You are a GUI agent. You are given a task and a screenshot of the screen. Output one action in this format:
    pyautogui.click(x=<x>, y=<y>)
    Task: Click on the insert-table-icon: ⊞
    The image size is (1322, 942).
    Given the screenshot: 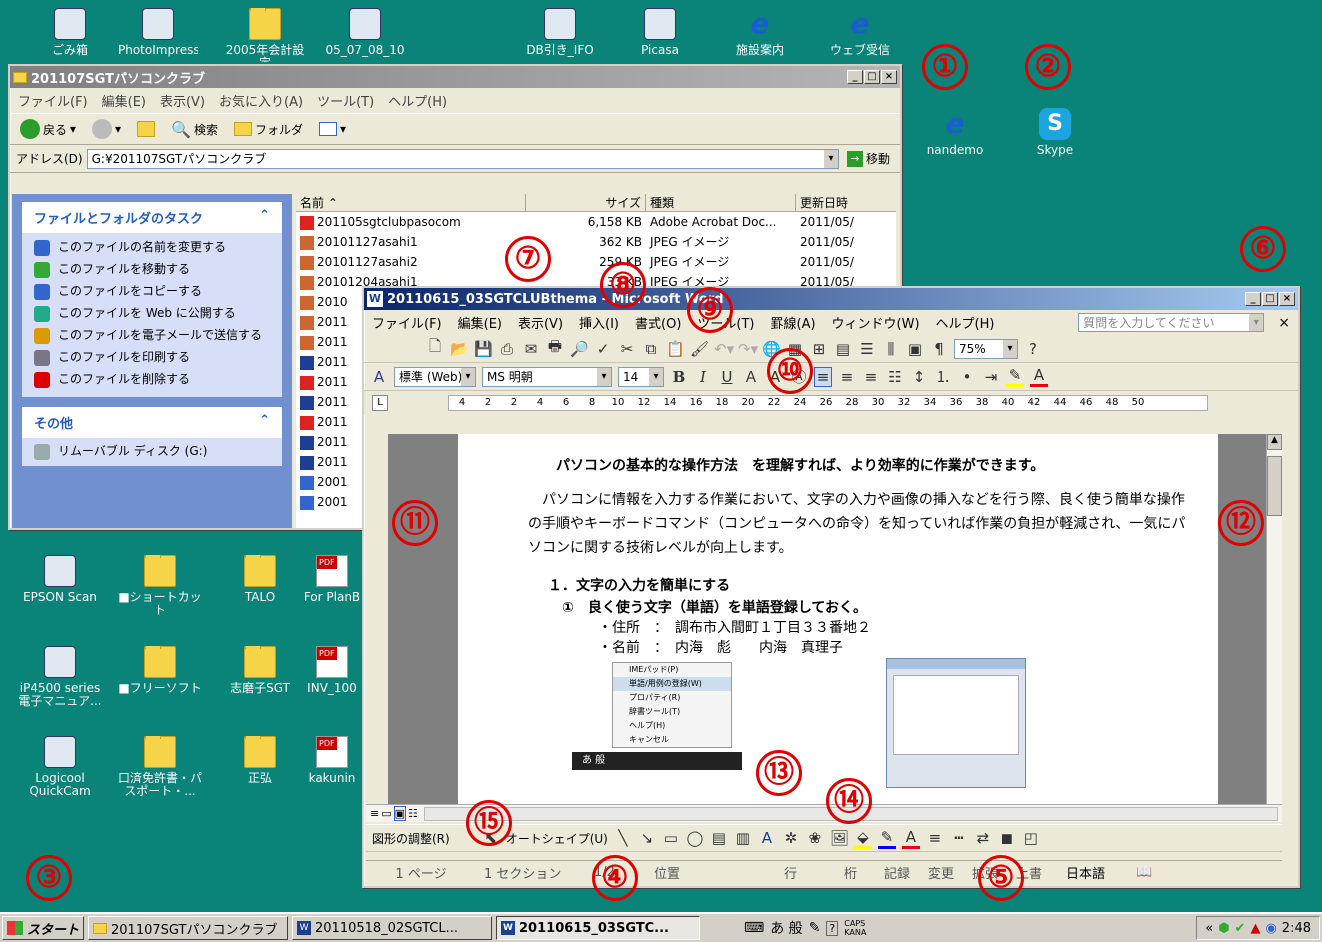 What is the action you would take?
    pyautogui.click(x=819, y=349)
    